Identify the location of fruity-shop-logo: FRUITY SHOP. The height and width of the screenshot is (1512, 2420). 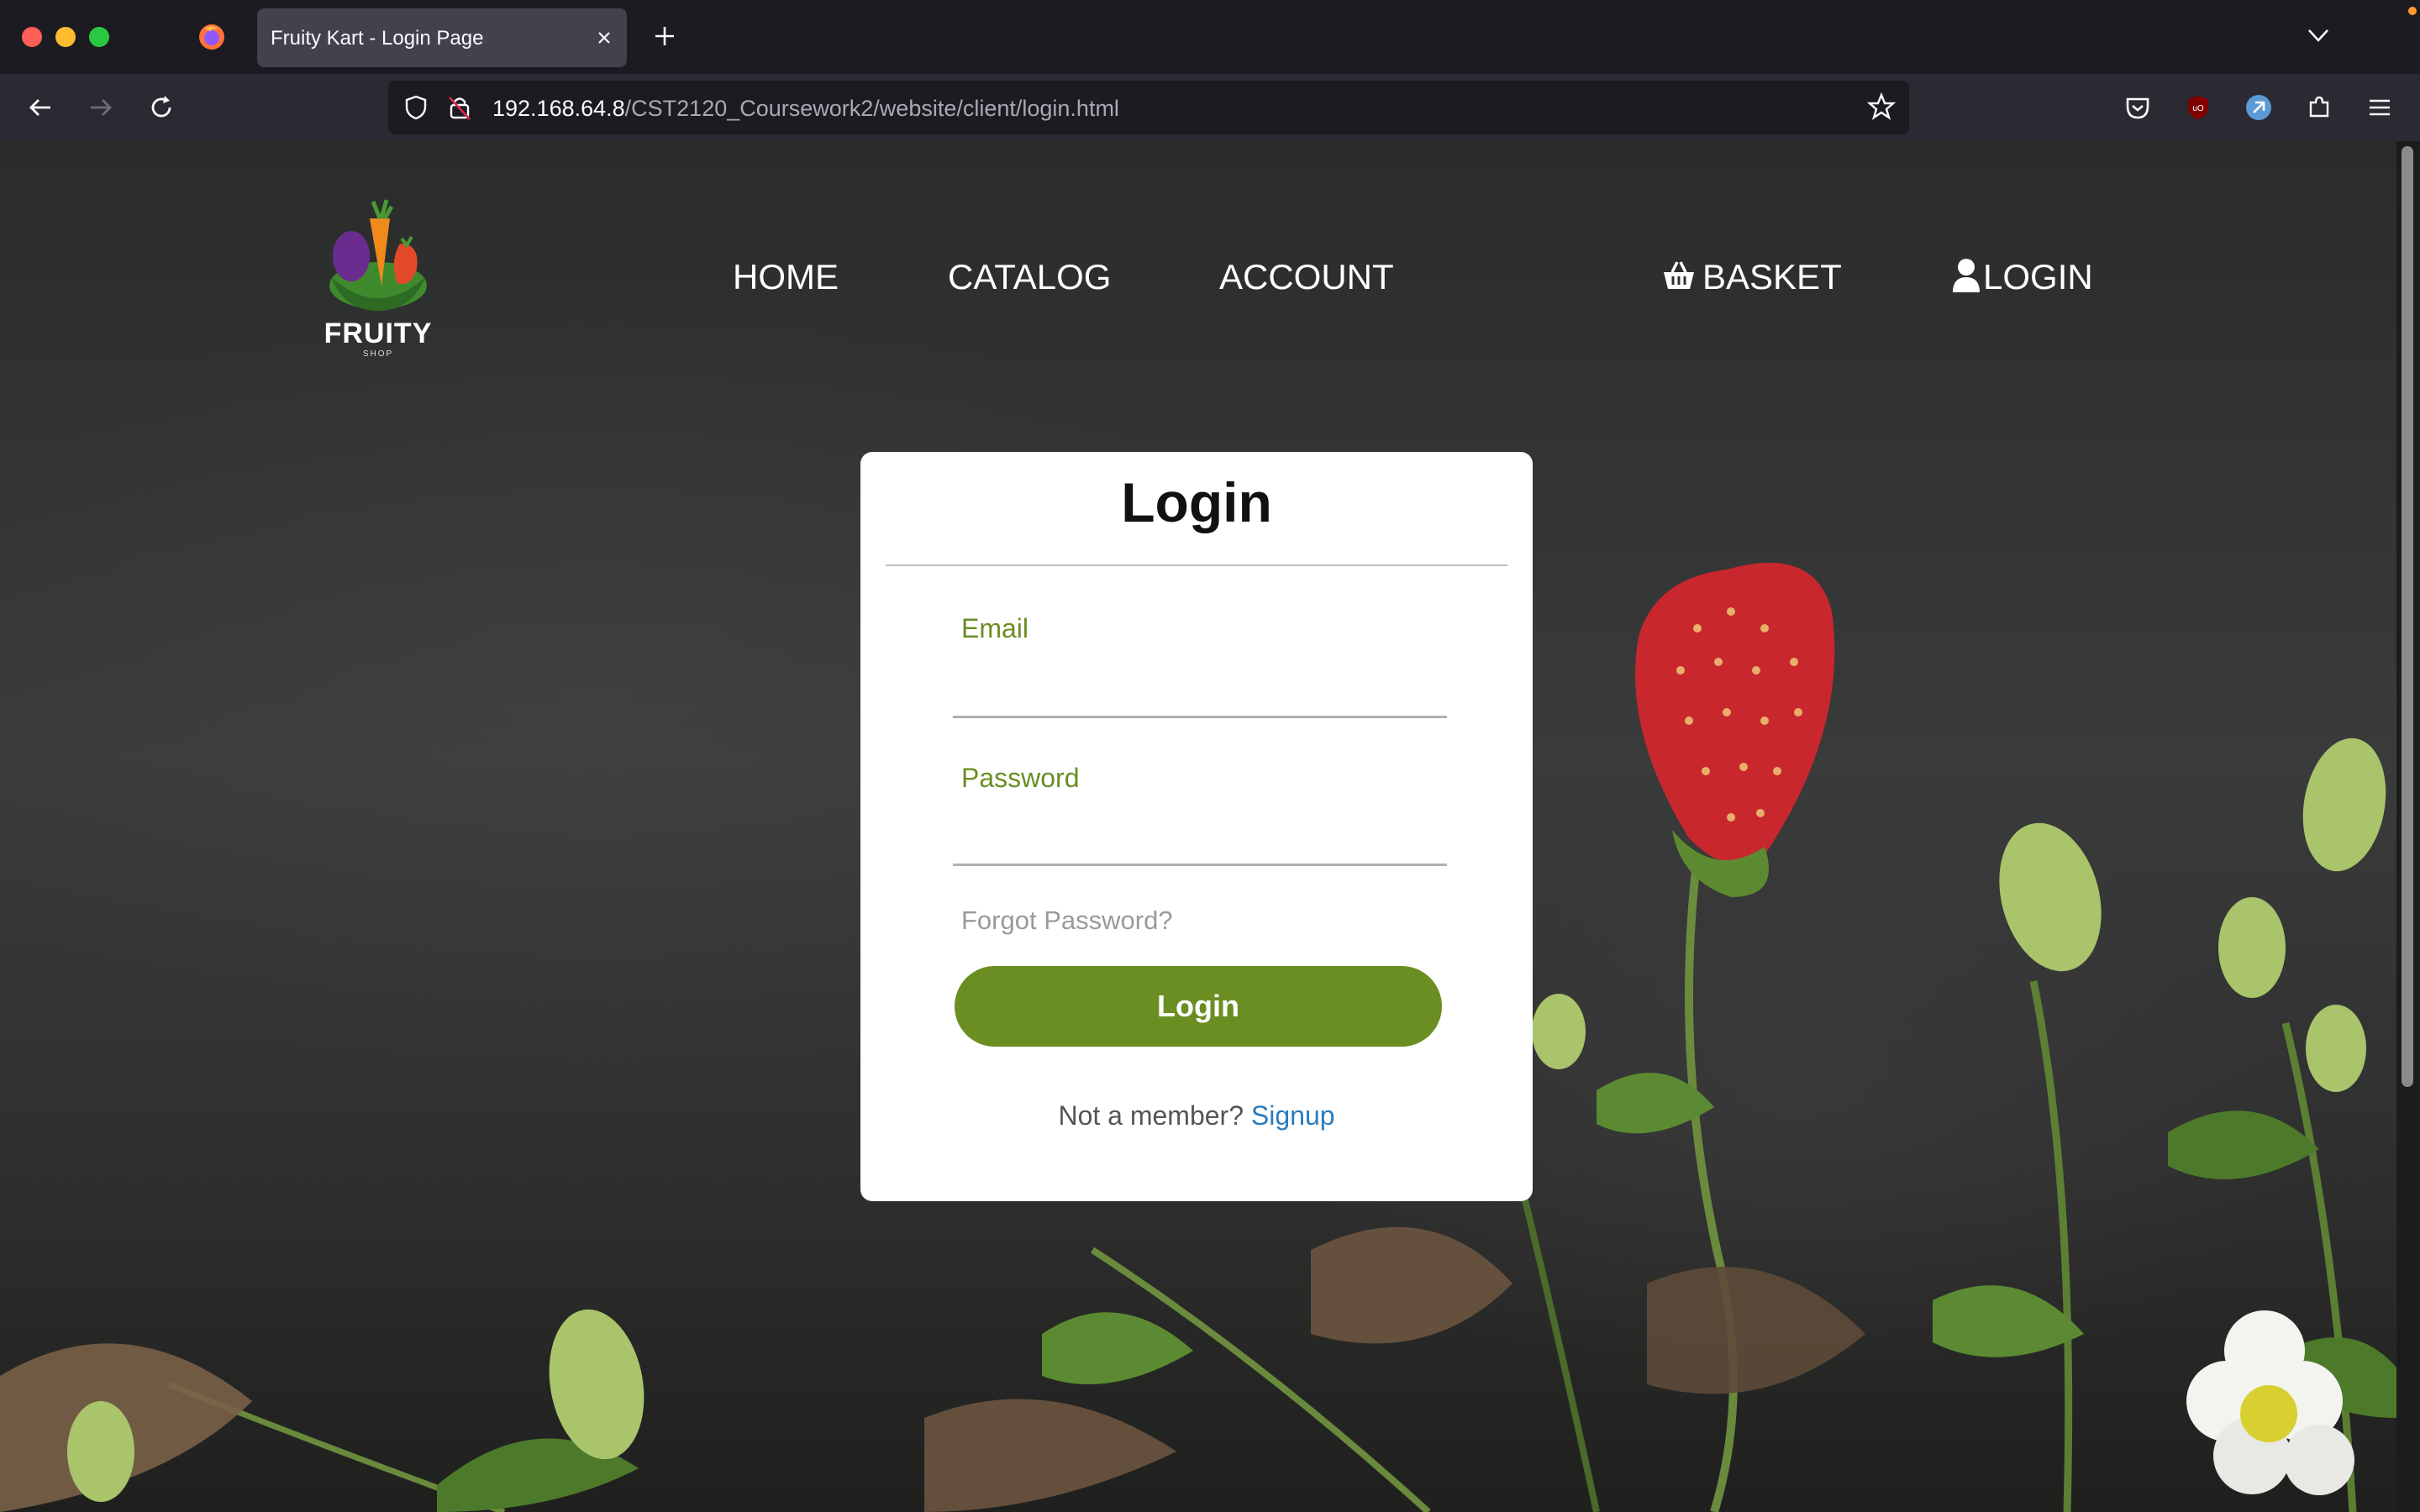
(378, 273).